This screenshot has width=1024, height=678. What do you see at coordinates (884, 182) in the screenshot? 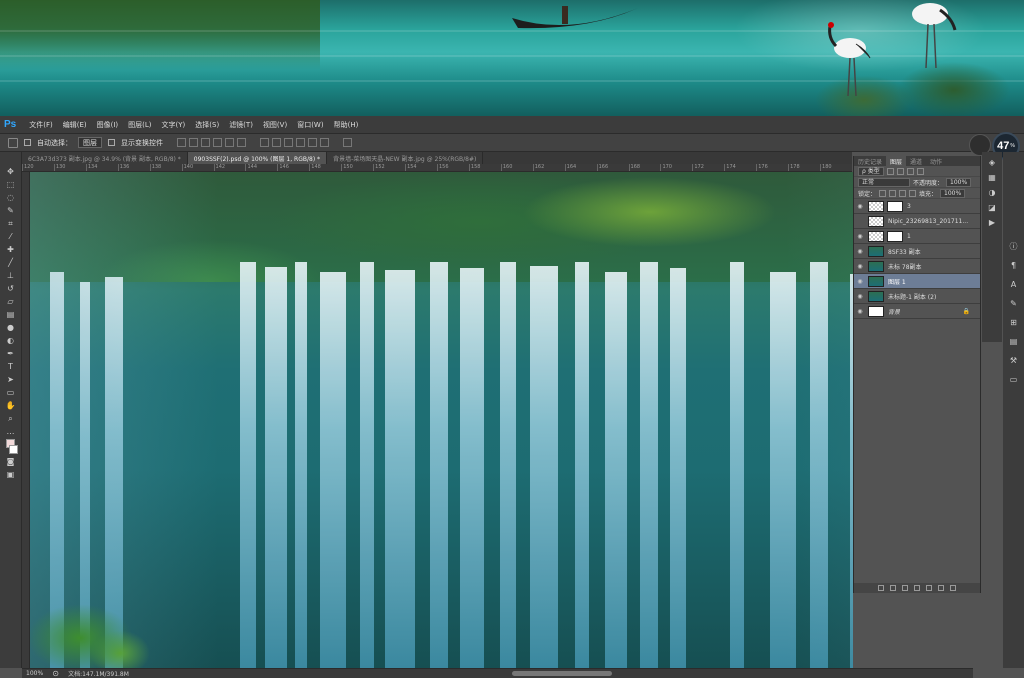
I see `blend-mode-select: 正常` at bounding box center [884, 182].